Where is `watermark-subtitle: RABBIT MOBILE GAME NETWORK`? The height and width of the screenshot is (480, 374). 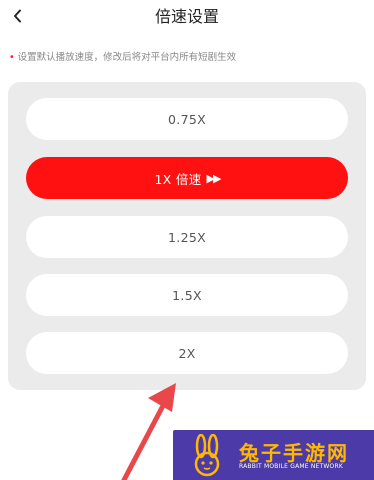
watermark-subtitle: RABBIT MOBILE GAME NETWORK is located at coordinates (291, 466).